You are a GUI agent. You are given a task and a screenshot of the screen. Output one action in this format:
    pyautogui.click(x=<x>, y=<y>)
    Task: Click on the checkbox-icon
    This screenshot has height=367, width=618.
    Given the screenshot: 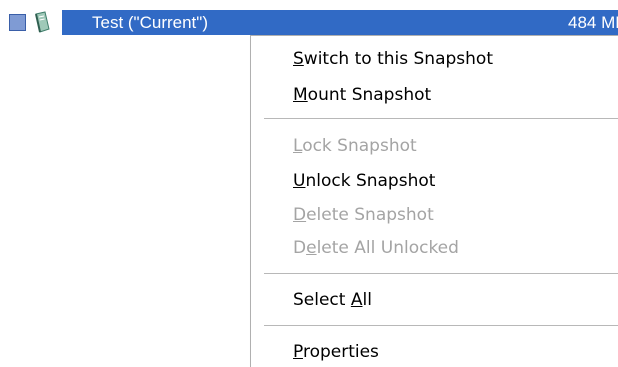 What is the action you would take?
    pyautogui.click(x=17, y=22)
    